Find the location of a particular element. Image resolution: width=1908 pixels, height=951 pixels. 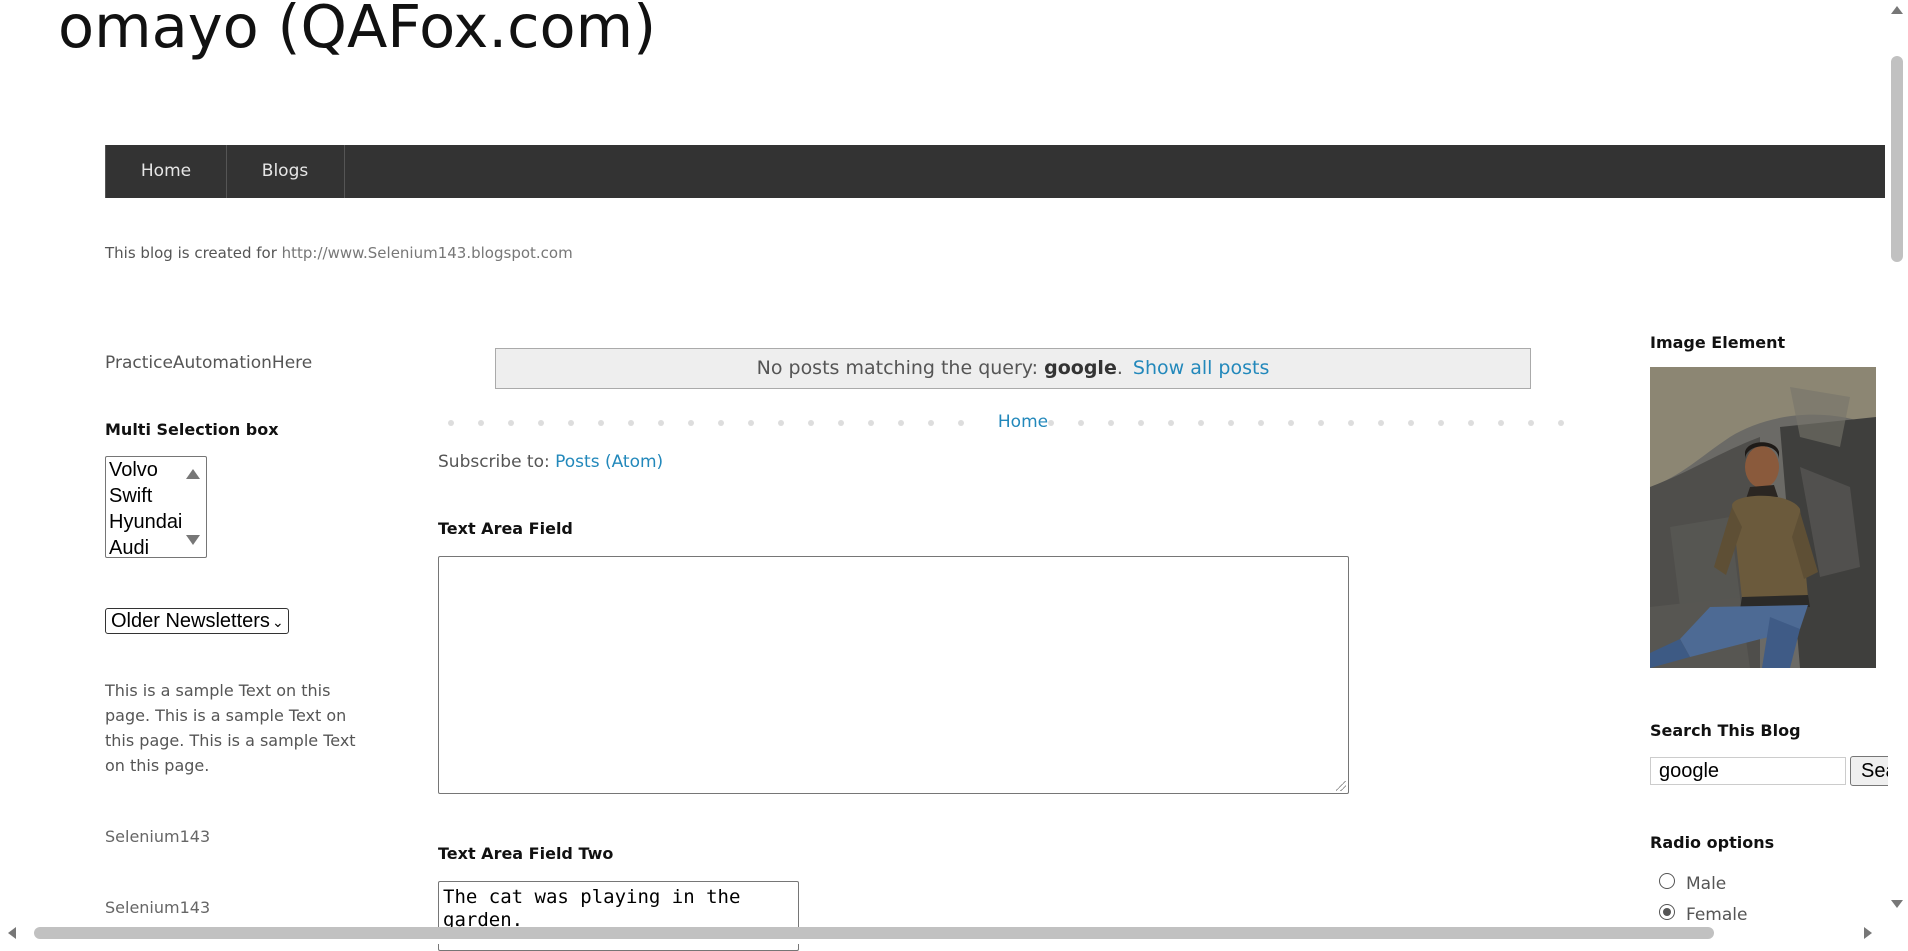

sidebar-title: PracticeAutomationHere is located at coordinates (209, 363).